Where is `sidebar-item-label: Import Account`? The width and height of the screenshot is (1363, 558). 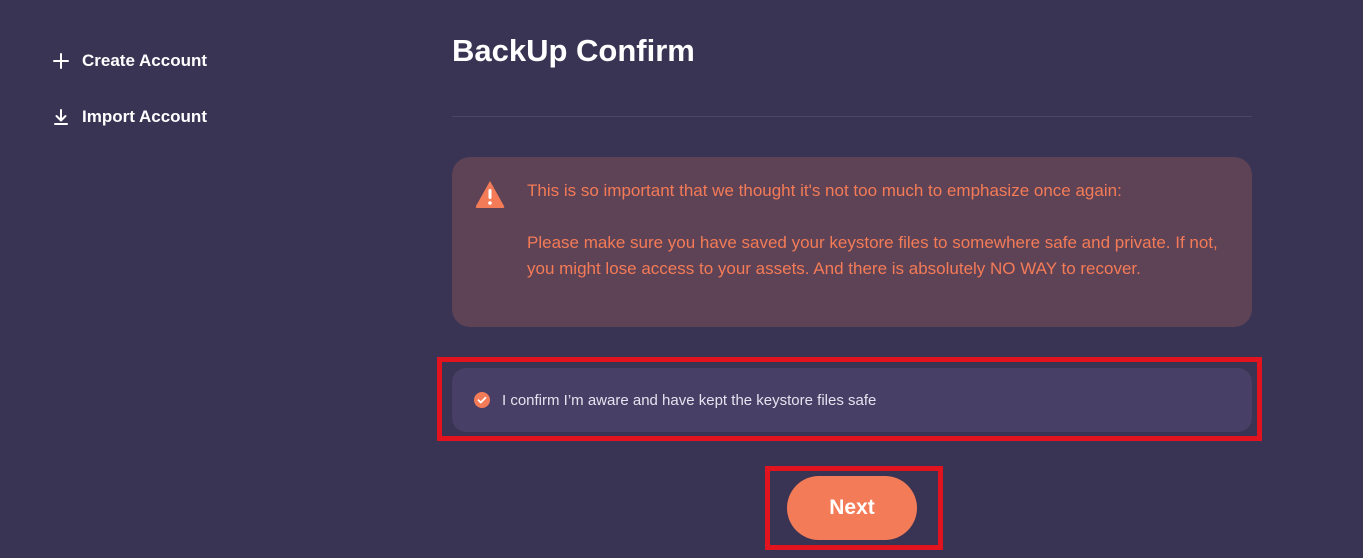
sidebar-item-label: Import Account is located at coordinates (144, 116).